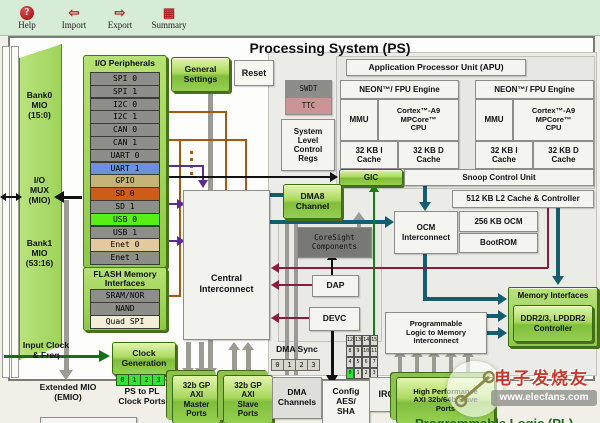 Image resolution: width=600 pixels, height=423 pixels. I want to click on watermark-name: 电子发烧友, so click(541, 378).